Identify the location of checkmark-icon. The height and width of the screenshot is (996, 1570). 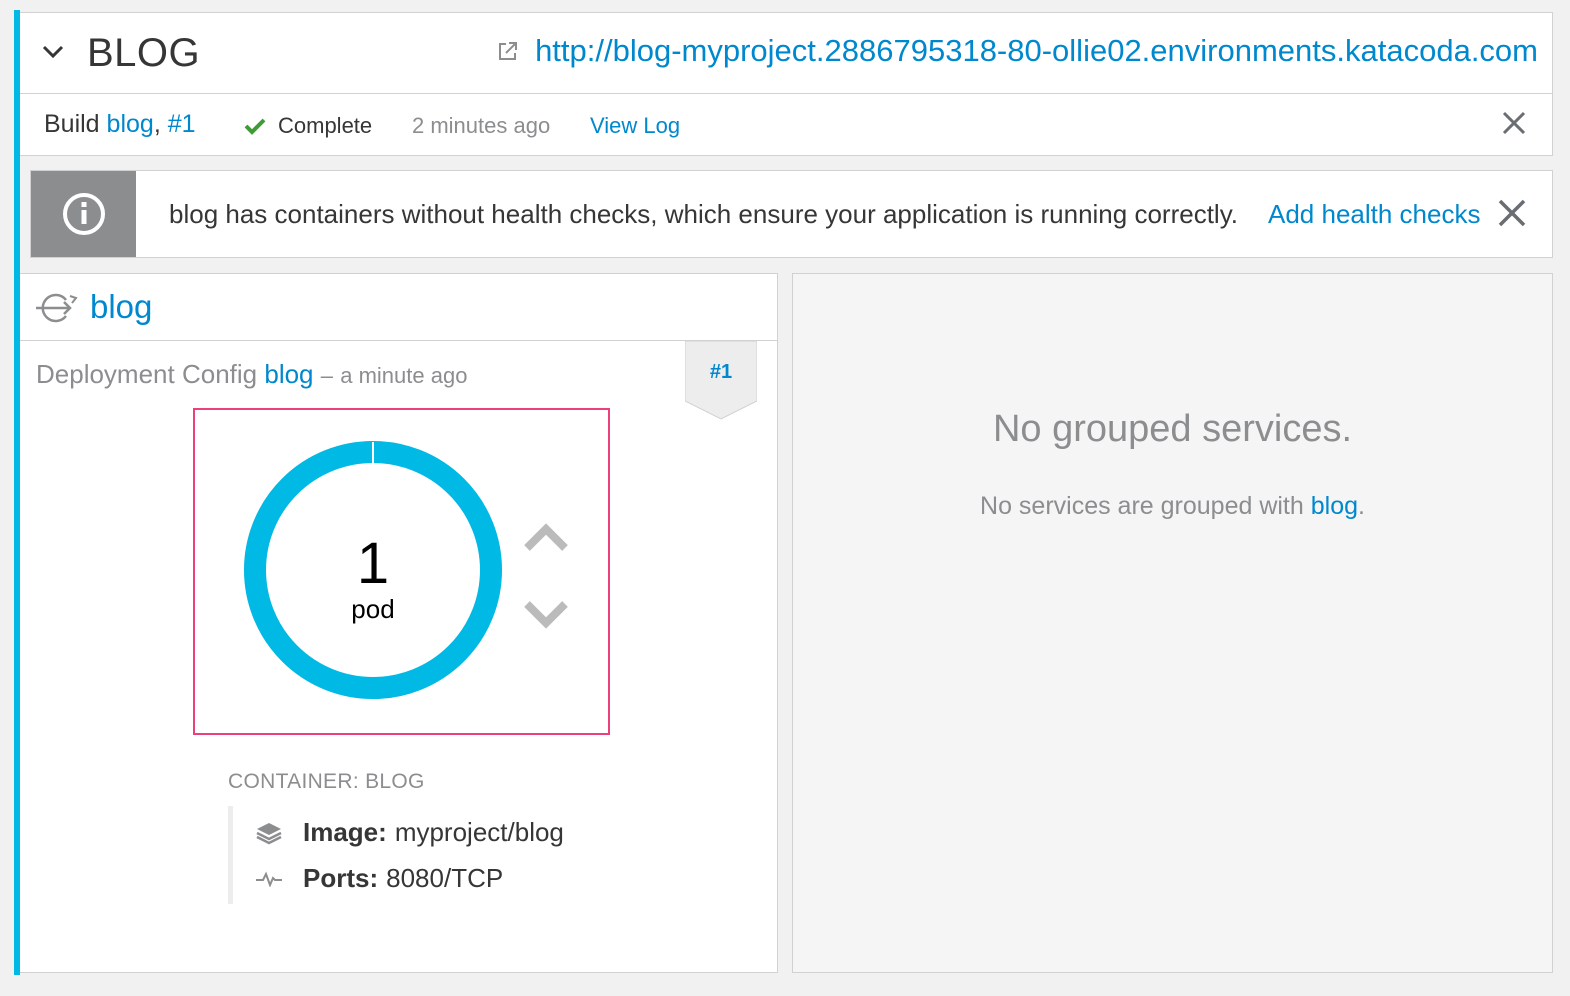
(255, 126).